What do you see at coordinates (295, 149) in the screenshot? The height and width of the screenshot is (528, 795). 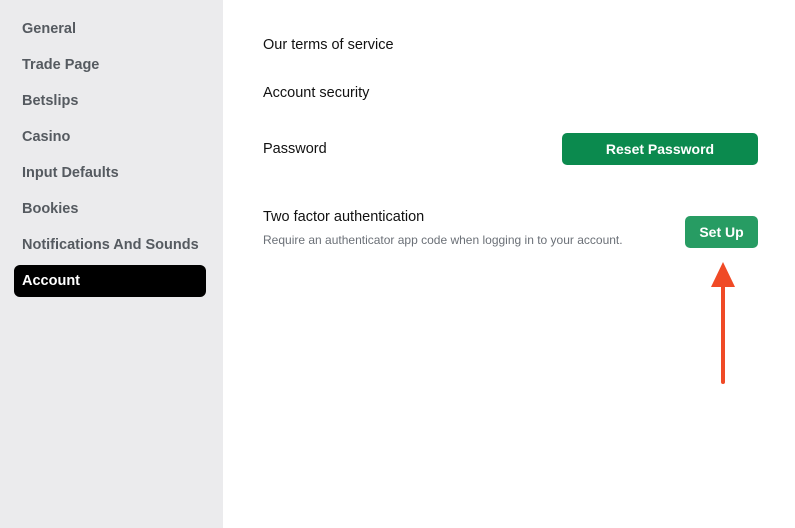 I see `password-label: Password` at bounding box center [295, 149].